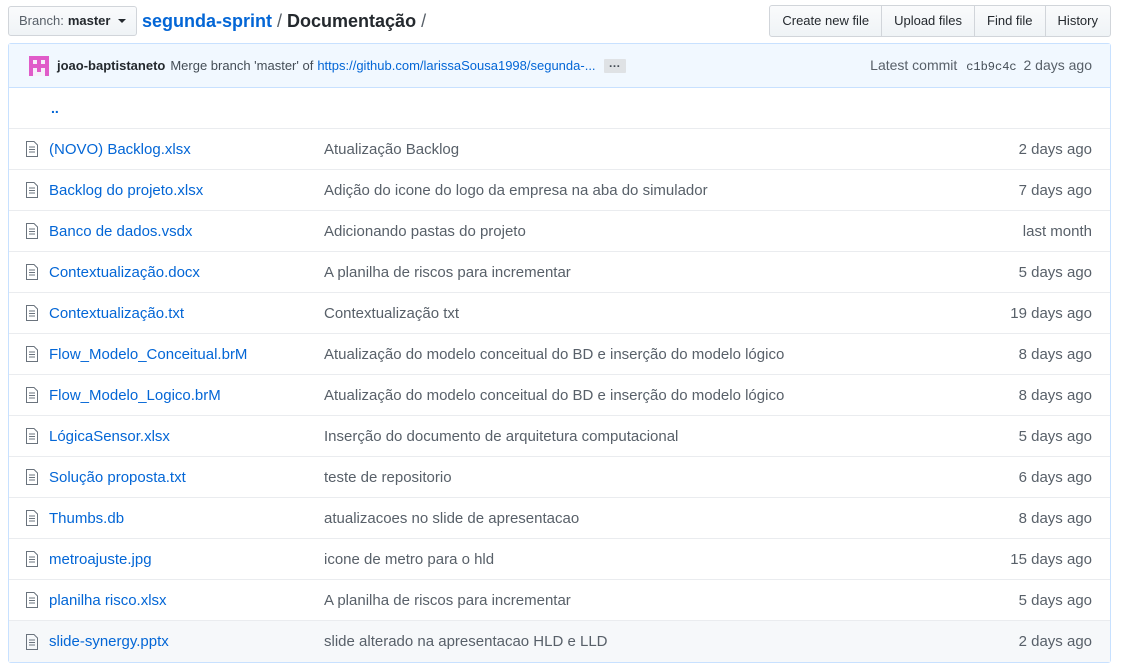 Image resolution: width=1128 pixels, height=663 pixels. I want to click on file-name-link: slide-synergy.pptx, so click(186, 641).